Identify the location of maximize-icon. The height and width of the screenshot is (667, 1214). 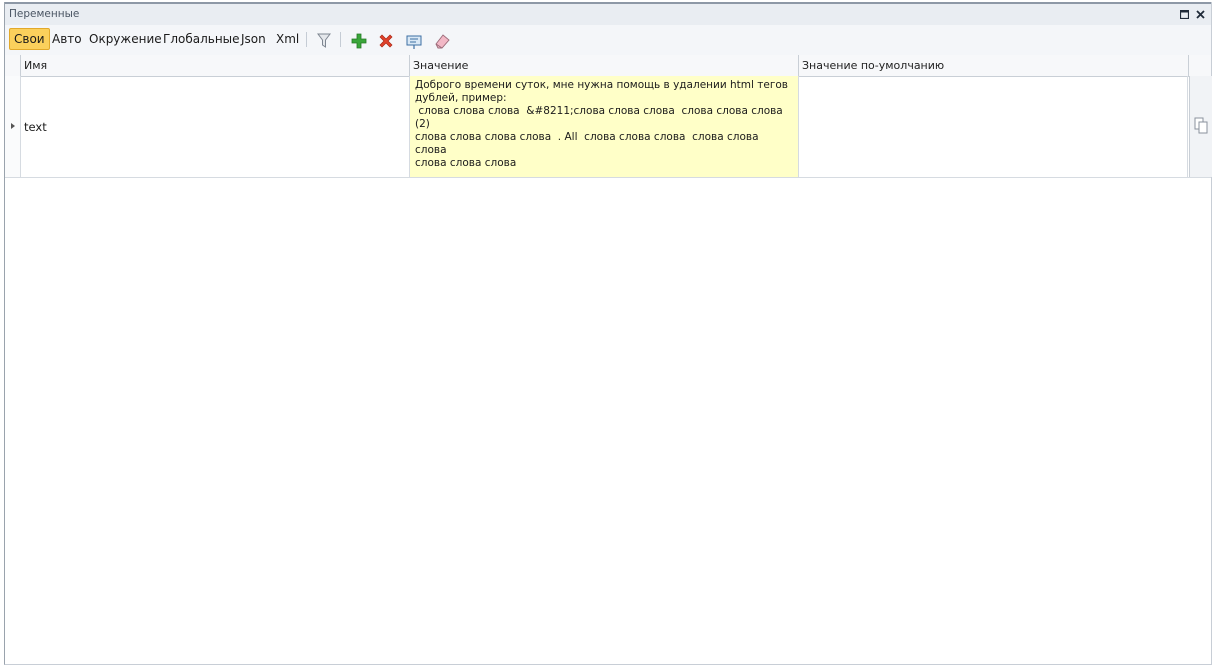
(1184, 14).